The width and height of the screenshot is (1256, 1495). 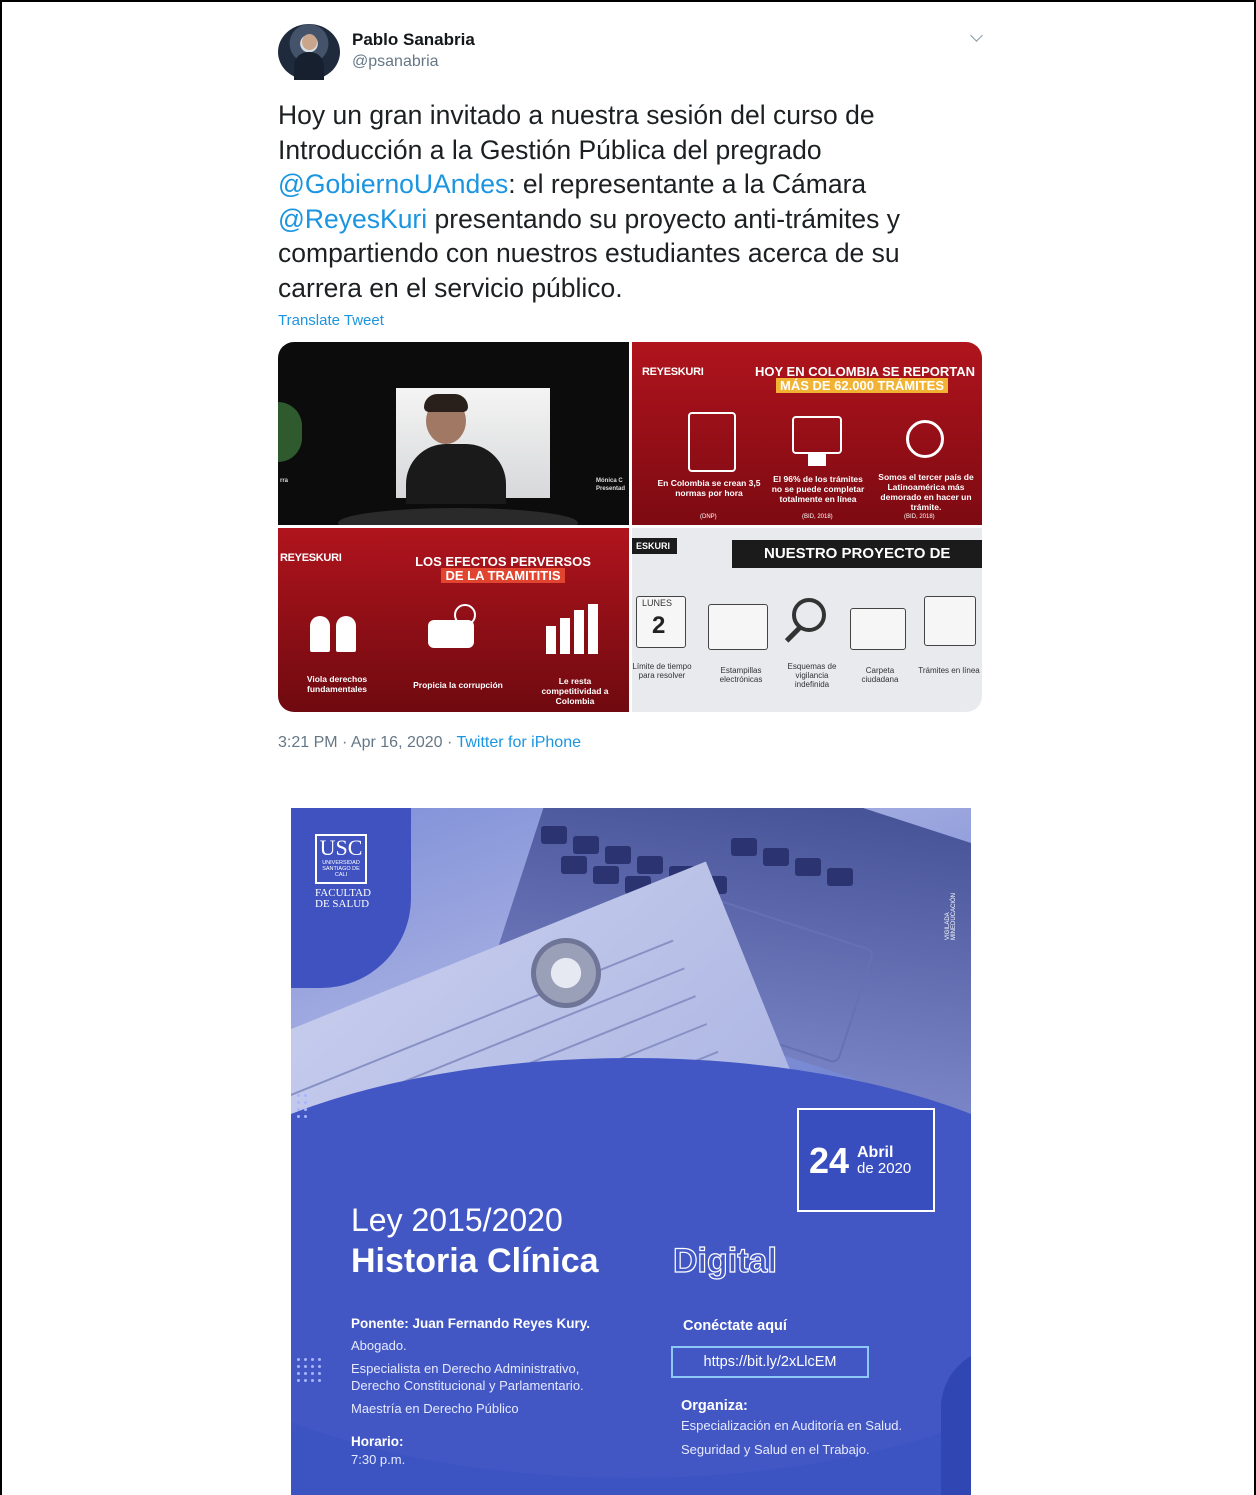 I want to click on project-item-label: Estampillas electrónicas, so click(x=741, y=675).